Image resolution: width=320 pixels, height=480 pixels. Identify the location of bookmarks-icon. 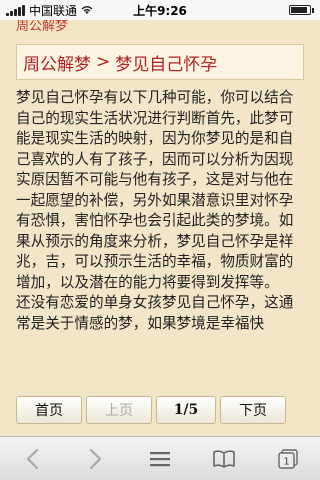
(224, 458).